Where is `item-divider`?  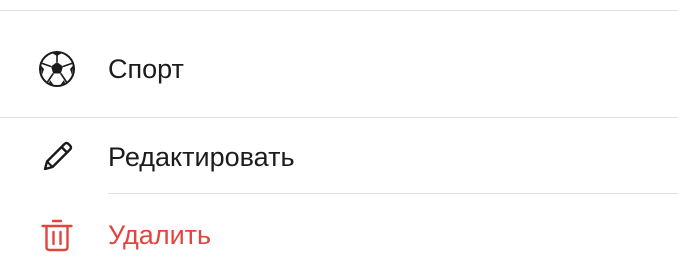 item-divider is located at coordinates (393, 193).